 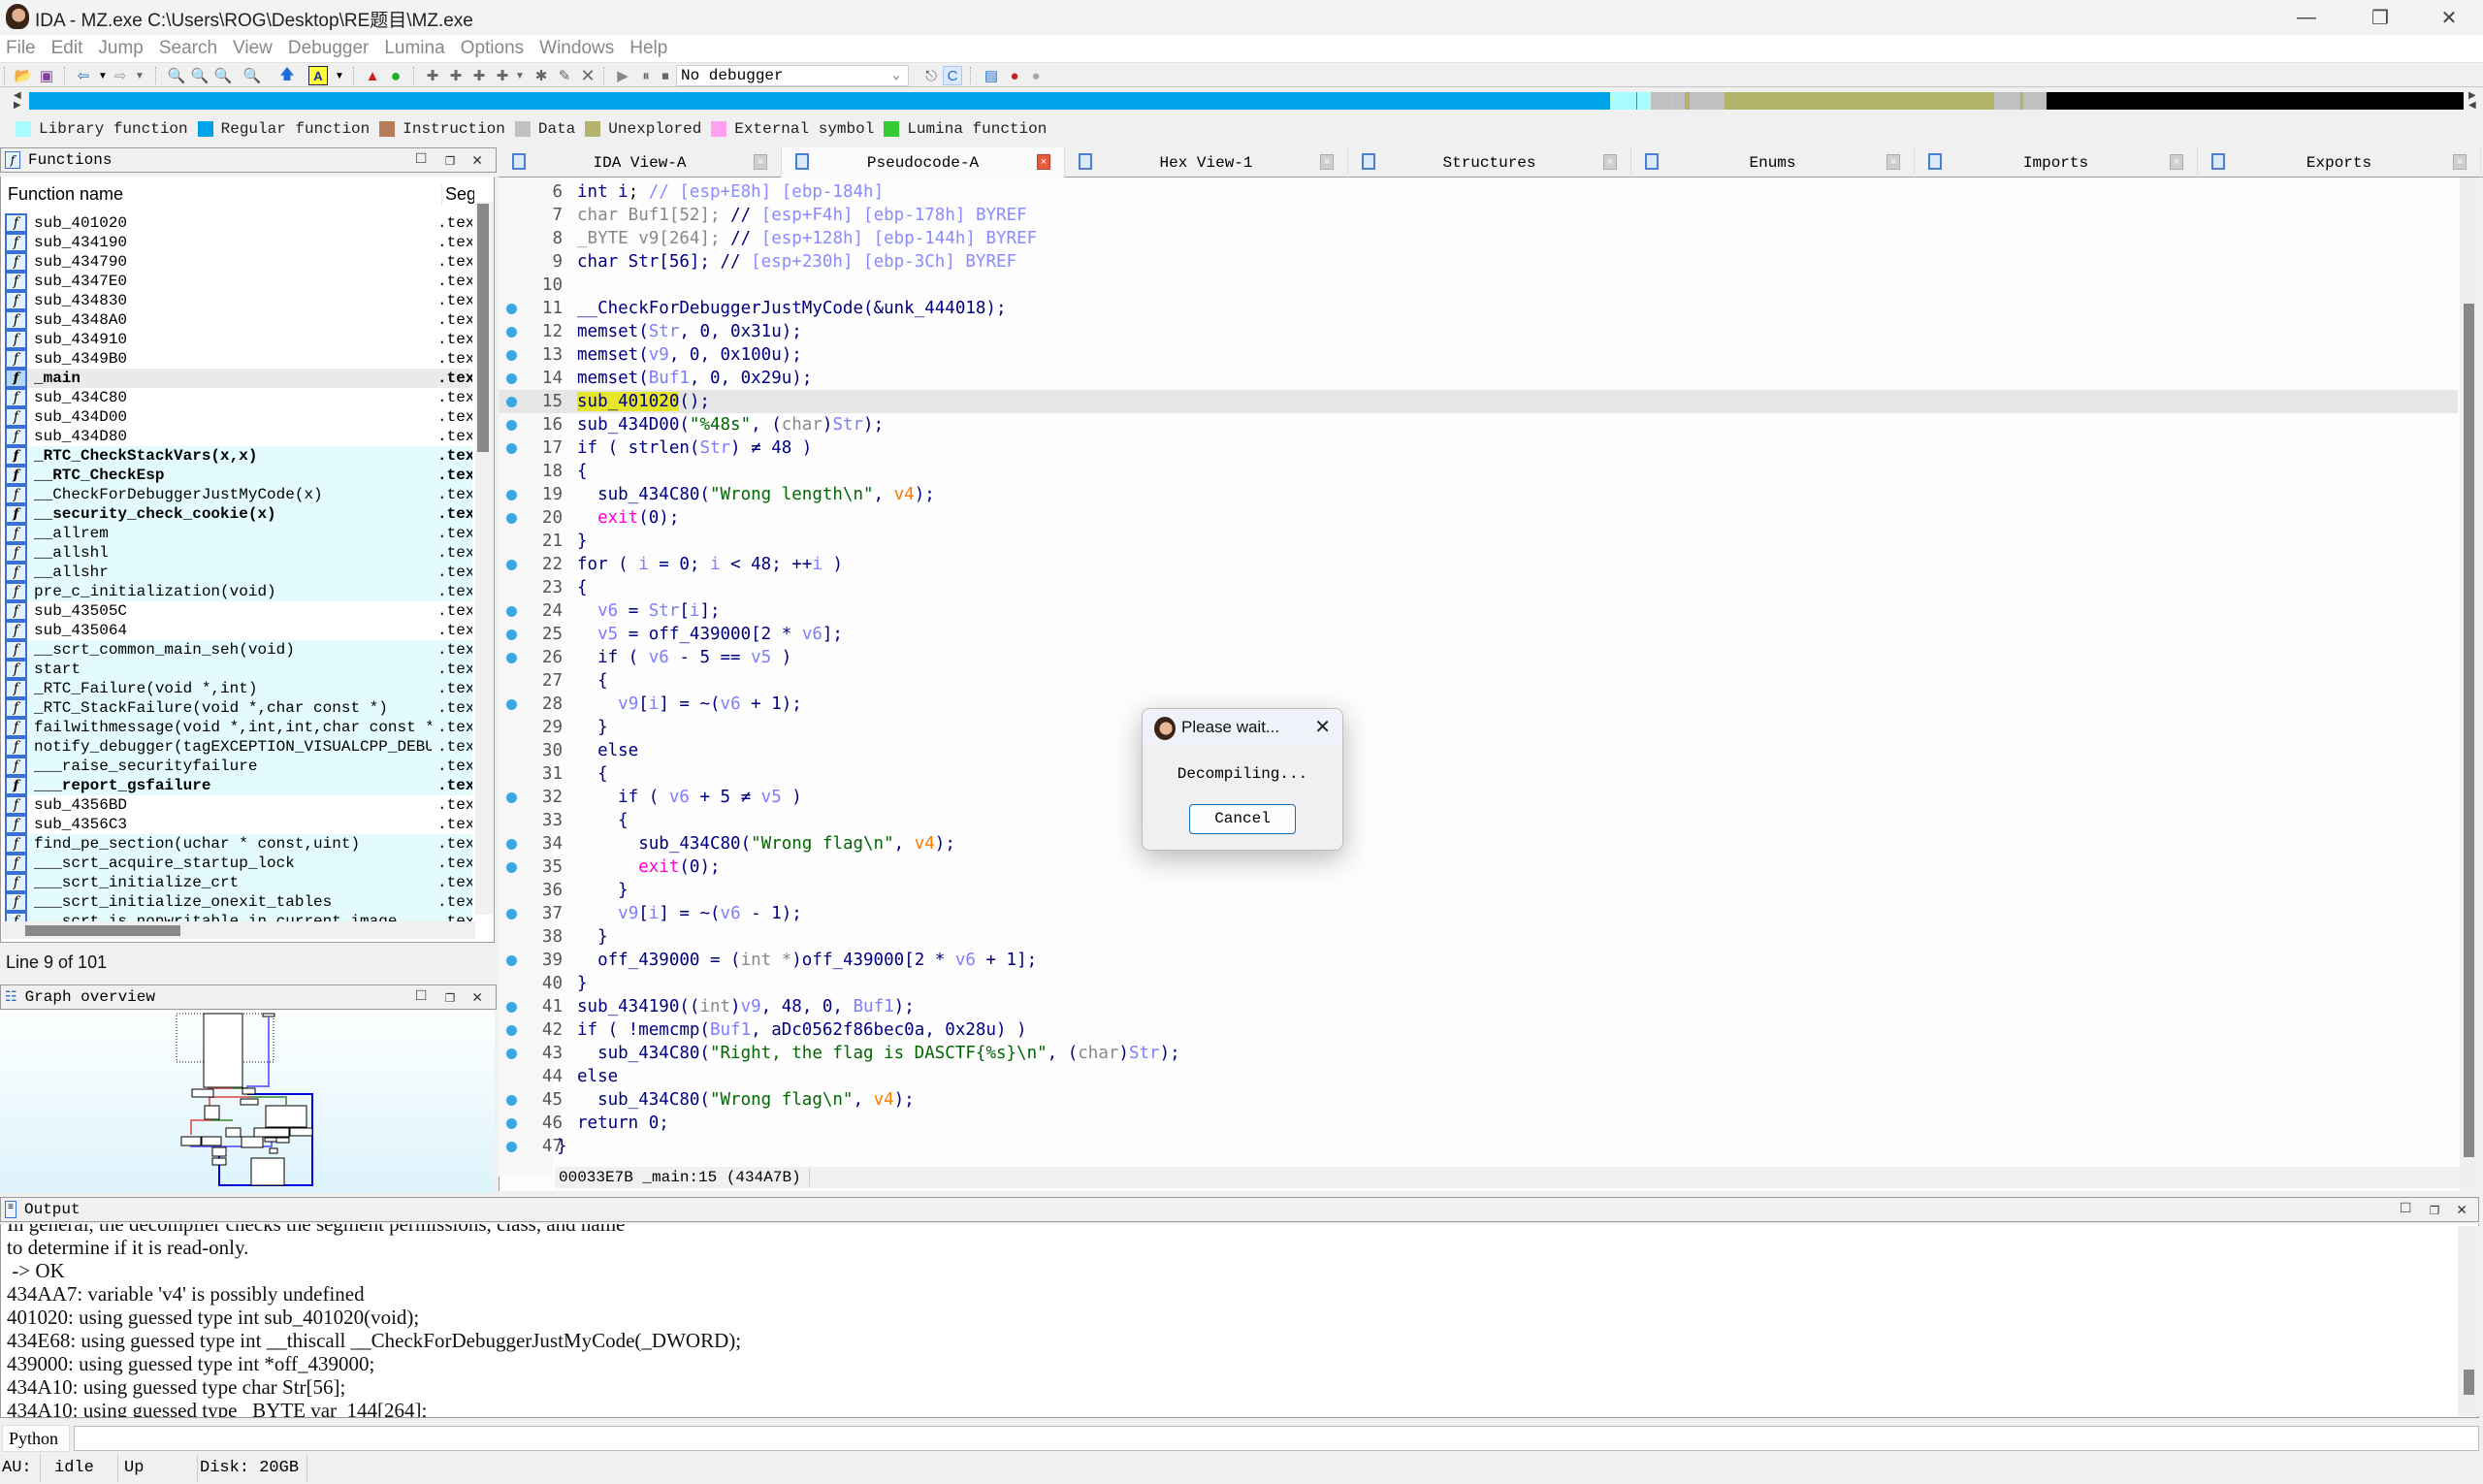 I want to click on function-row: f sub_401020 .text, so click(x=239, y=223).